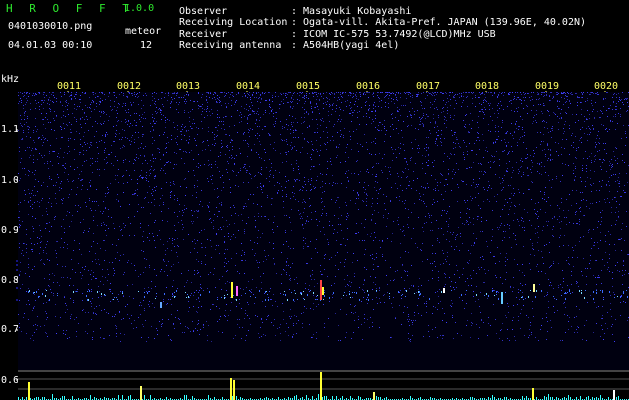  What do you see at coordinates (188, 86) in the screenshot?
I see `time-label-0013: 0013` at bounding box center [188, 86].